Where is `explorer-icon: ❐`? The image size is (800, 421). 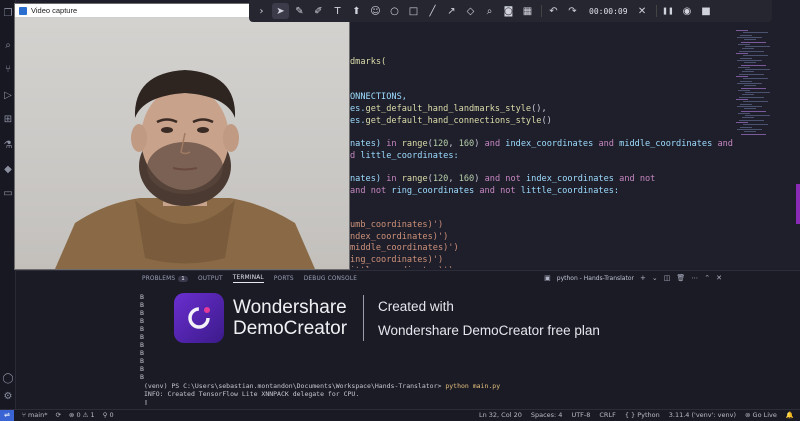
explorer-icon: ❐ is located at coordinates (8, 14).